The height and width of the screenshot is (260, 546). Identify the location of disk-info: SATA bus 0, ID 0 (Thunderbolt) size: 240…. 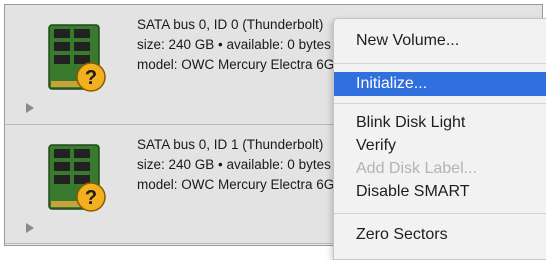
(235, 45).